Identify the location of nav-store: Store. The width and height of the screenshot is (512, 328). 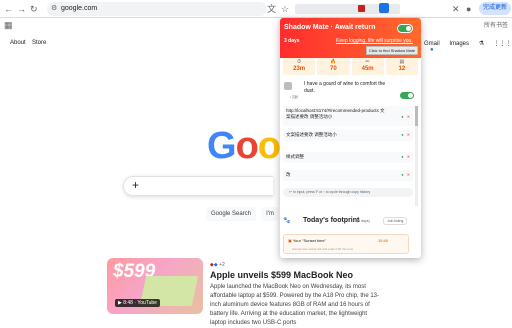
(39, 43).